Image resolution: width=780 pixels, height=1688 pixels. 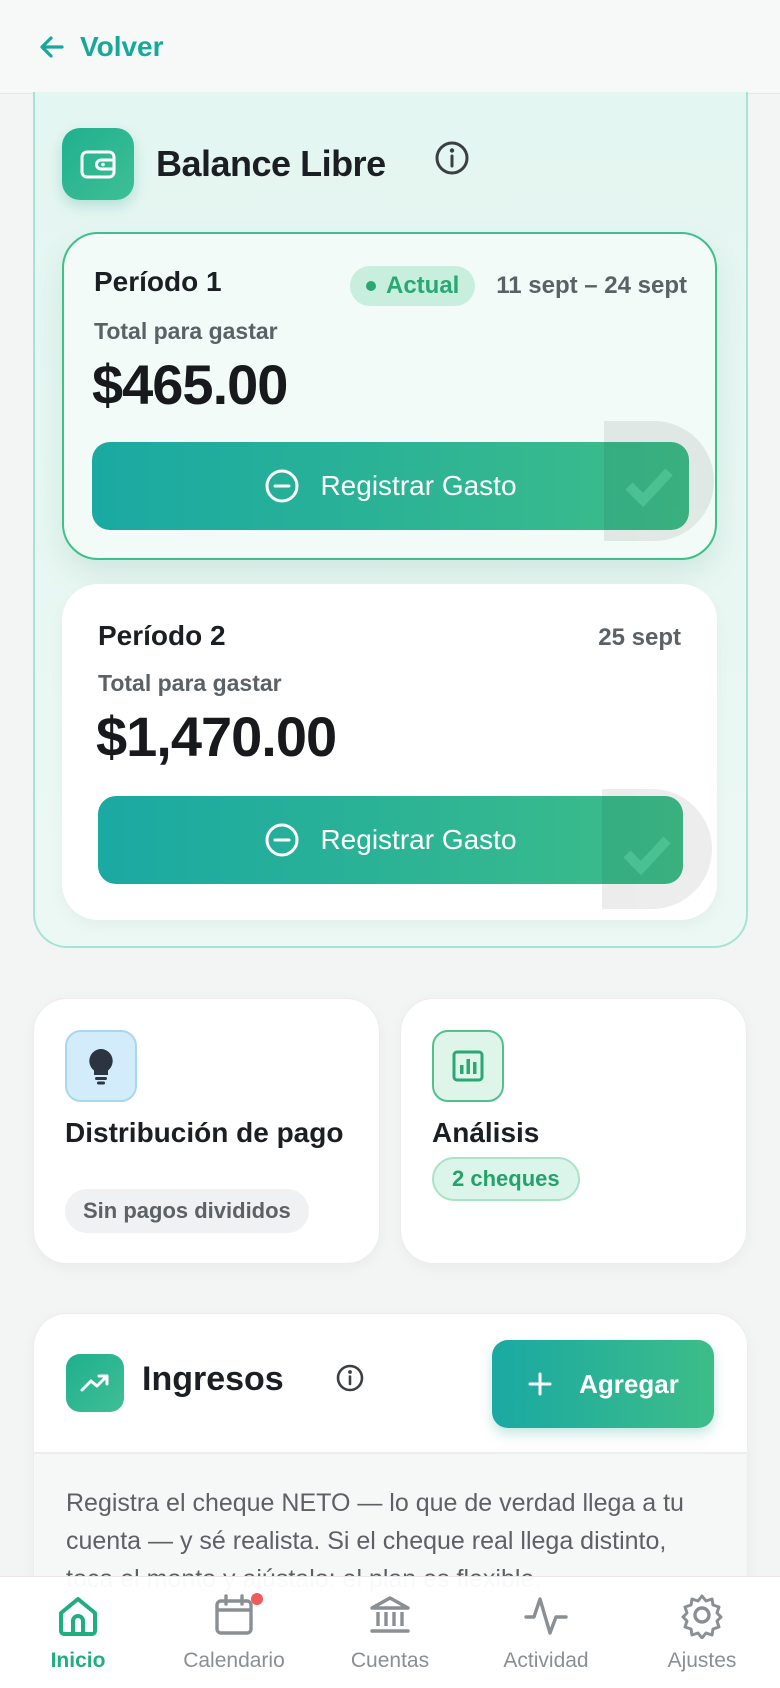 I want to click on nav-item-actividad: Actividad, so click(x=546, y=1632).